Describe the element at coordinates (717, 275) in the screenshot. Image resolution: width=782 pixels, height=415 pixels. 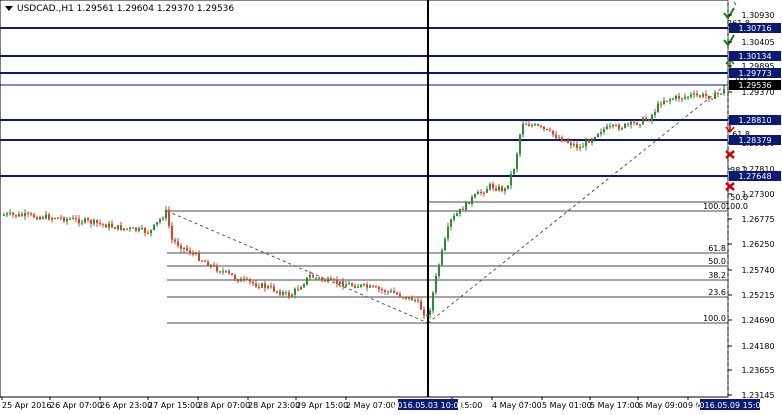
I see `fib-lower-label-382: 38.2` at that location.